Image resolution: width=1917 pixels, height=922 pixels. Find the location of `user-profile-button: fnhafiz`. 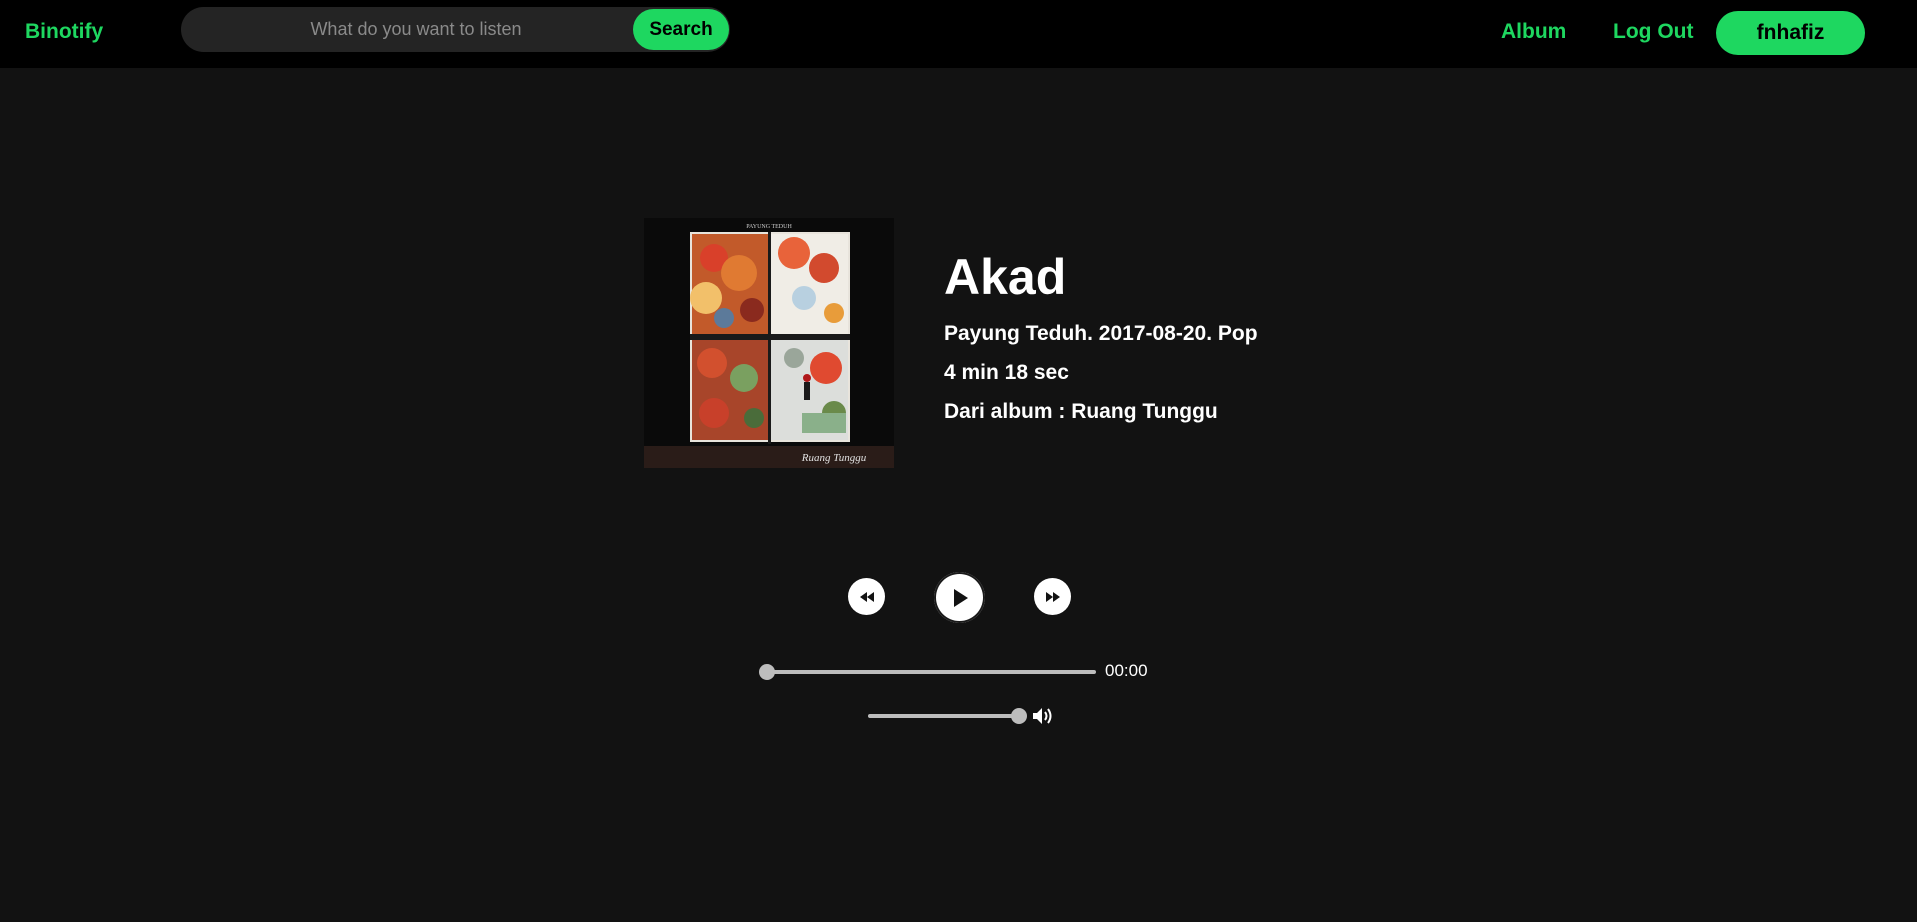

user-profile-button: fnhafiz is located at coordinates (1790, 33).